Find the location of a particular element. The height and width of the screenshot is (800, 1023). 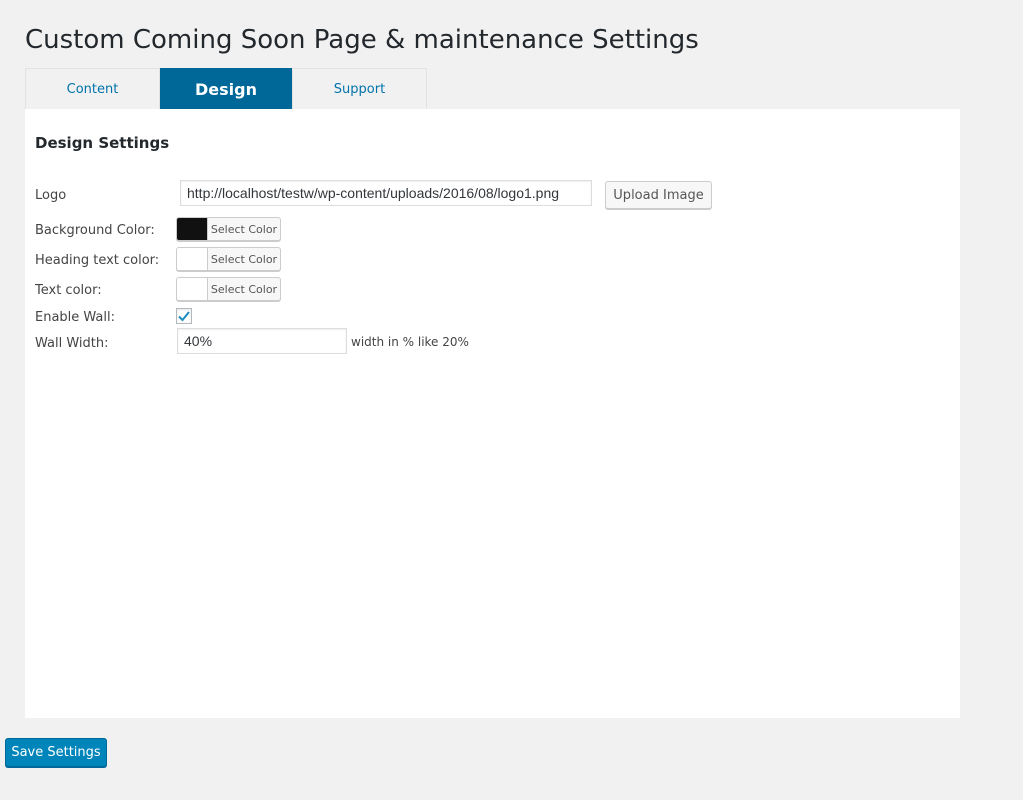

background-color-label: Background Color: is located at coordinates (95, 230).